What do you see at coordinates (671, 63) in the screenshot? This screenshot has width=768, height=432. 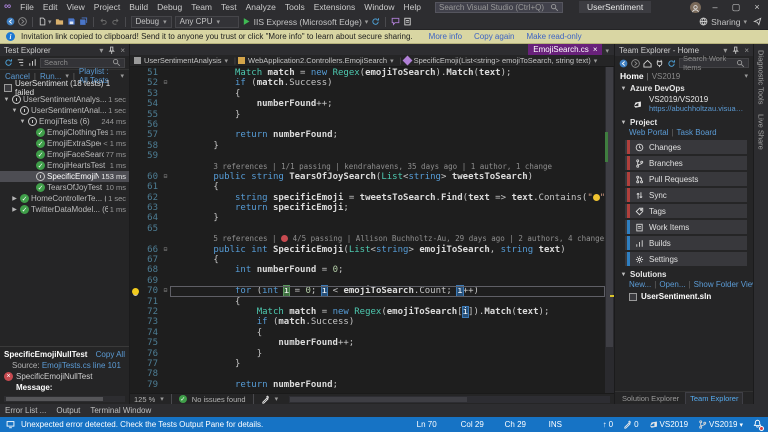 I see `refresh-icon` at bounding box center [671, 63].